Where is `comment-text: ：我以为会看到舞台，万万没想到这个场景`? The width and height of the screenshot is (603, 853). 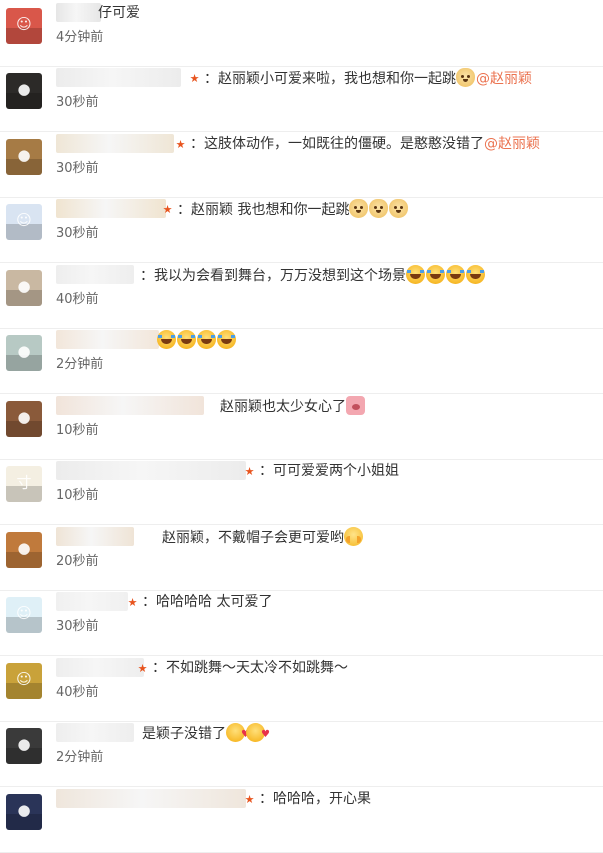 comment-text: ：我以为会看到舞台，万万没想到这个场景 is located at coordinates (313, 275).